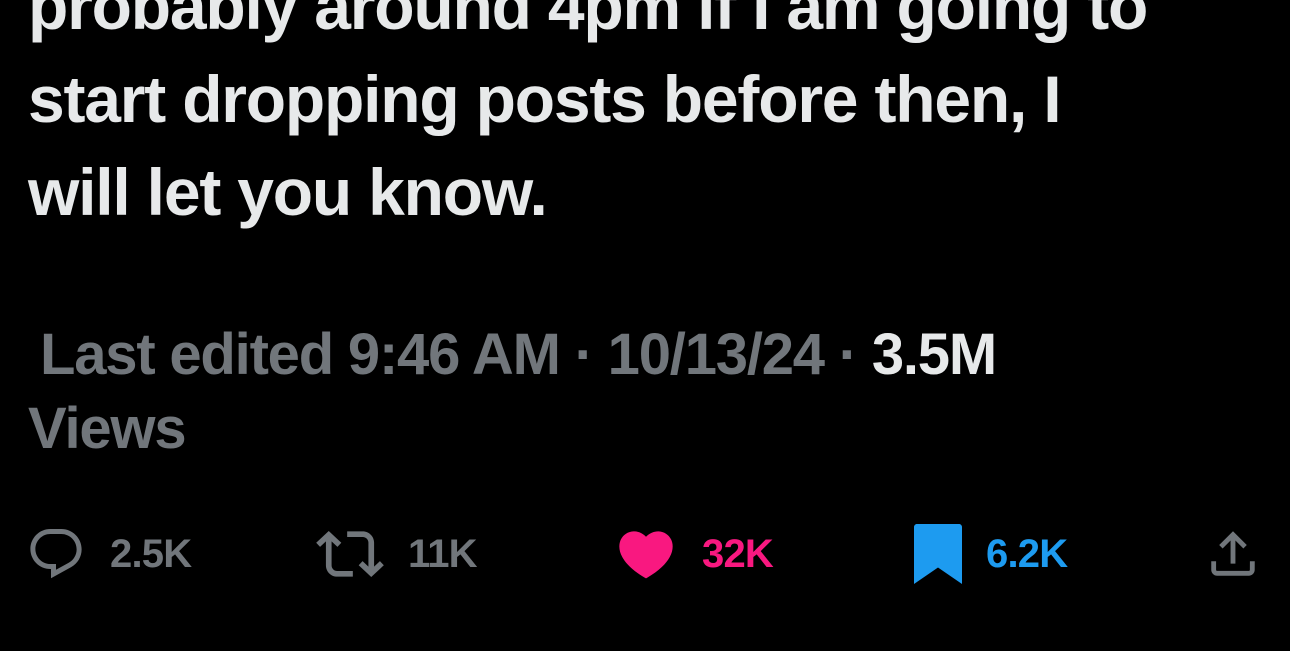  What do you see at coordinates (1027, 554) in the screenshot?
I see `bookmark-count: 6.2K` at bounding box center [1027, 554].